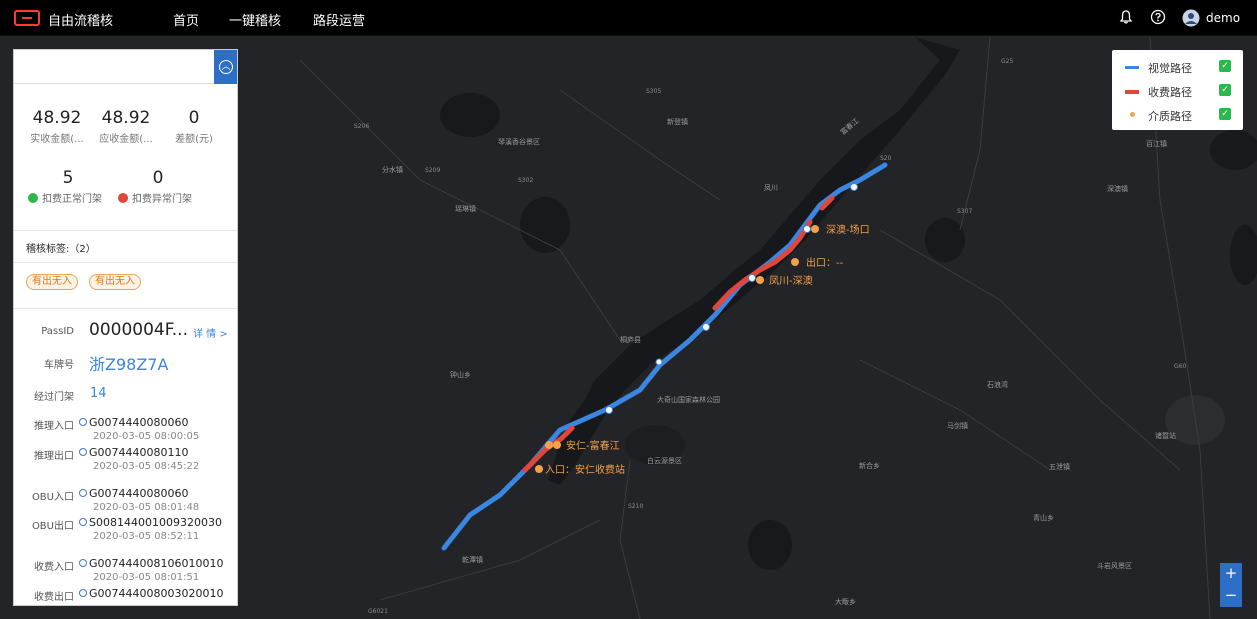 This screenshot has width=1257, height=619. Describe the element at coordinates (677, 121) in the screenshot. I see `map-label-village: 新登镇` at that location.